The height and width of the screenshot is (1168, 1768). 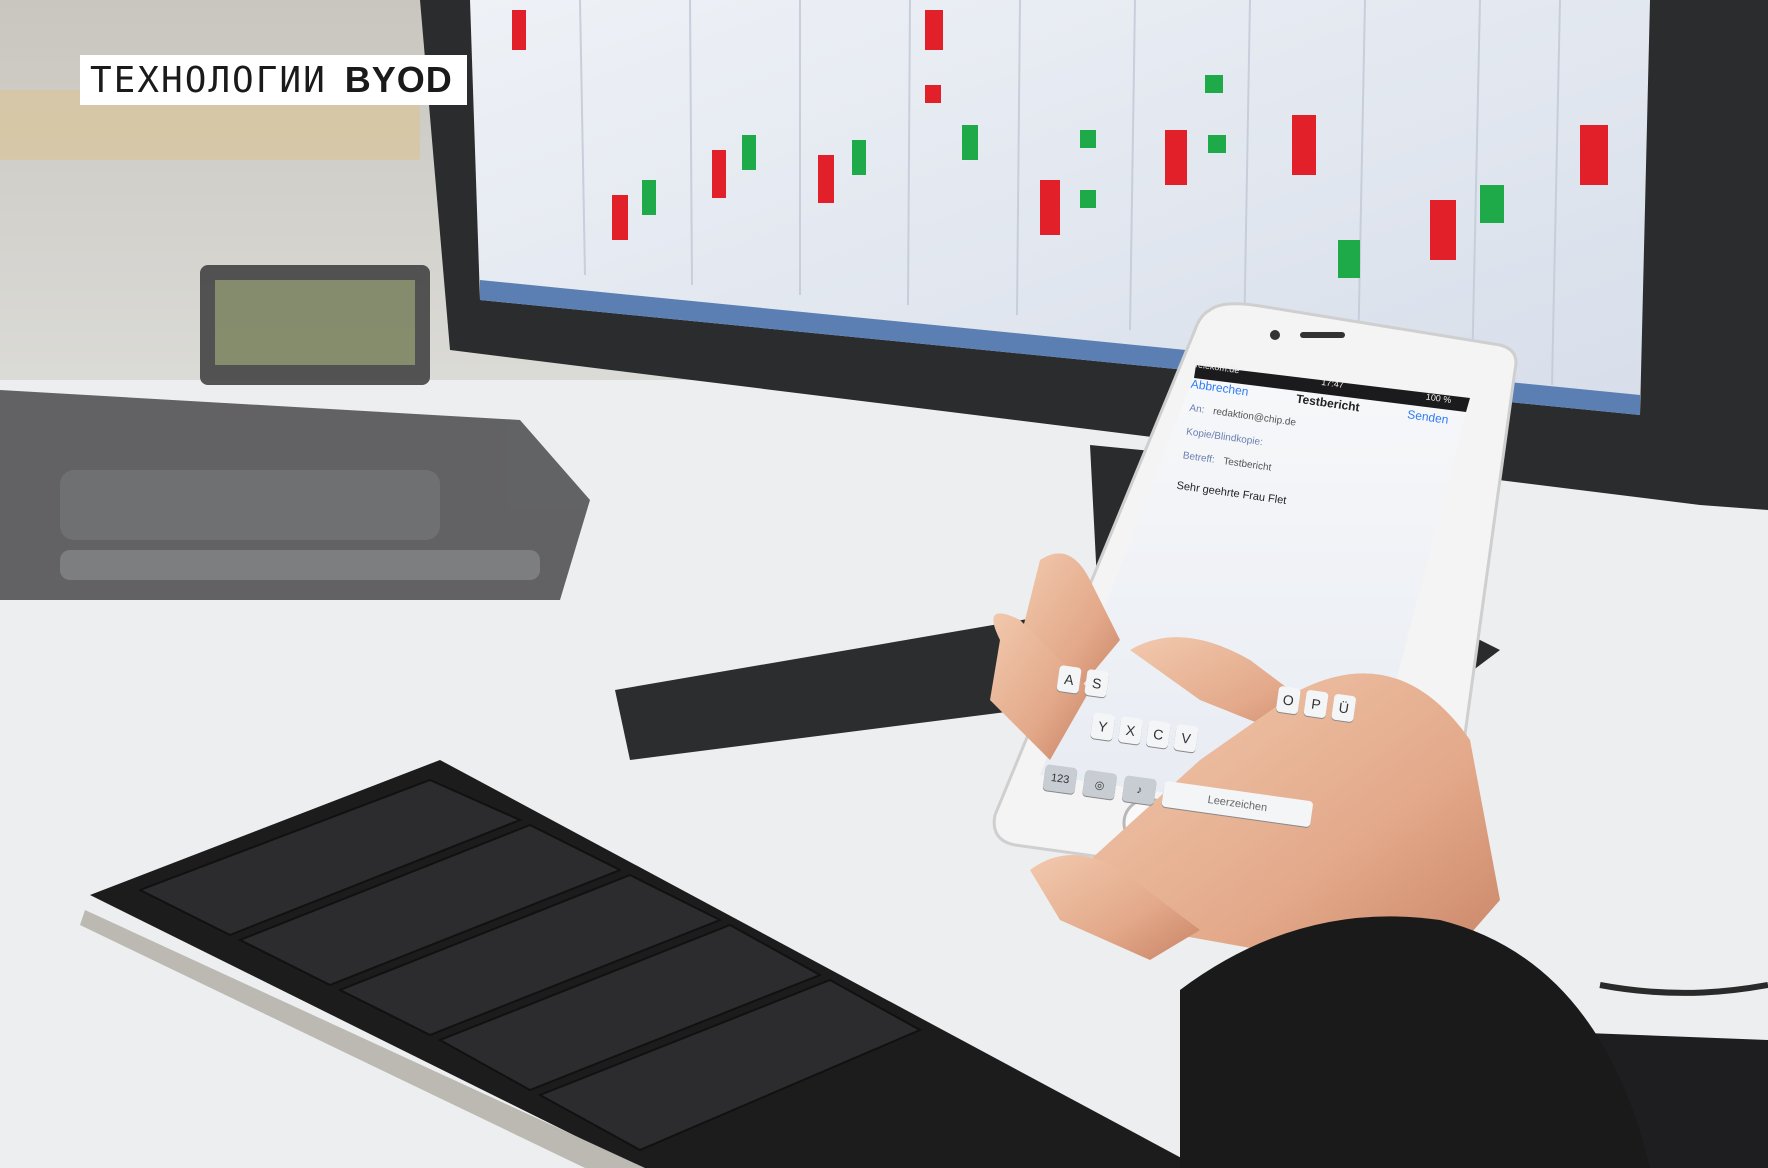 What do you see at coordinates (1186, 738) in the screenshot?
I see `key-v: V` at bounding box center [1186, 738].